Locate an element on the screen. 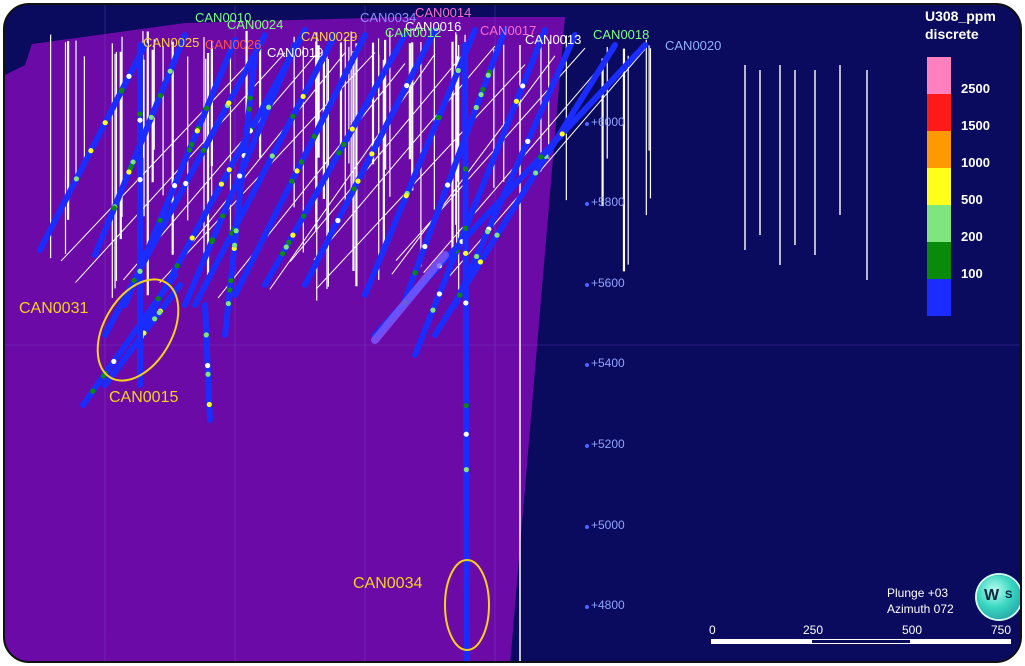 This screenshot has height=666, width=1025. hole-label: CAN0024 is located at coordinates (255, 24).